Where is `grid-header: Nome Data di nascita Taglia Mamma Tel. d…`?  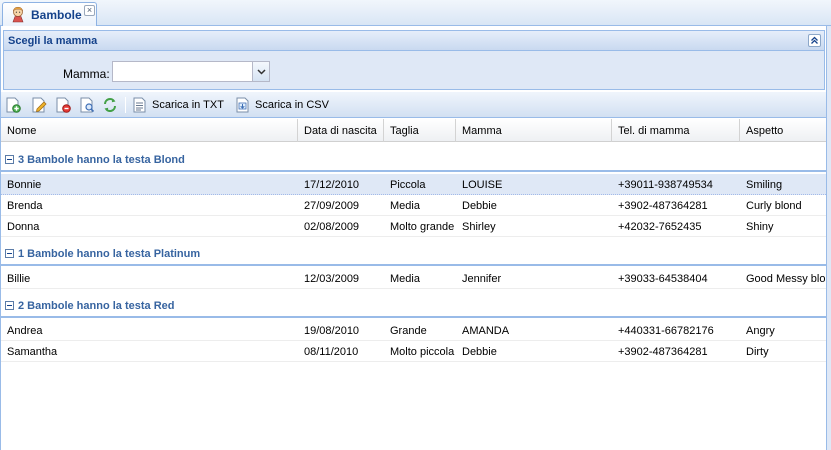
grid-header: Nome Data di nascita Taglia Mamma Tel. d… is located at coordinates (413, 130).